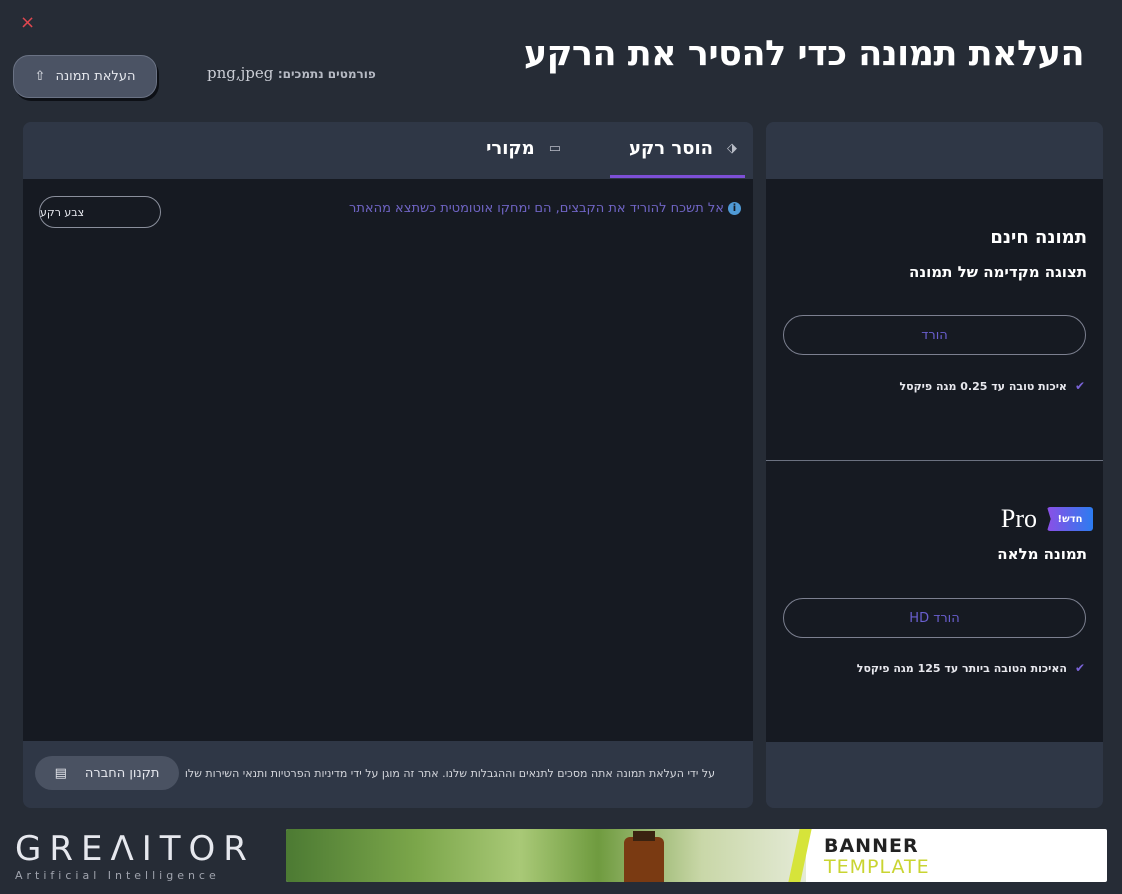 Image resolution: width=1122 pixels, height=894 pixels. I want to click on free-plan-feature: ✔ איכות טובה עד 0.25 מגה פיקסל, so click(992, 386).